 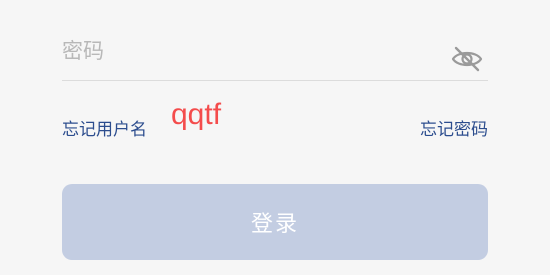 What do you see at coordinates (467, 59) in the screenshot?
I see `eye-off-icon` at bounding box center [467, 59].